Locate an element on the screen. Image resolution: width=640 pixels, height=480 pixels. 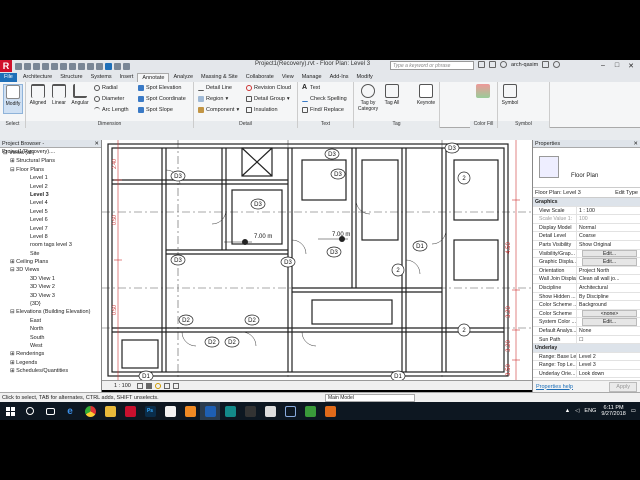
tab-insert: Insert is located at coordinates (127, 77).